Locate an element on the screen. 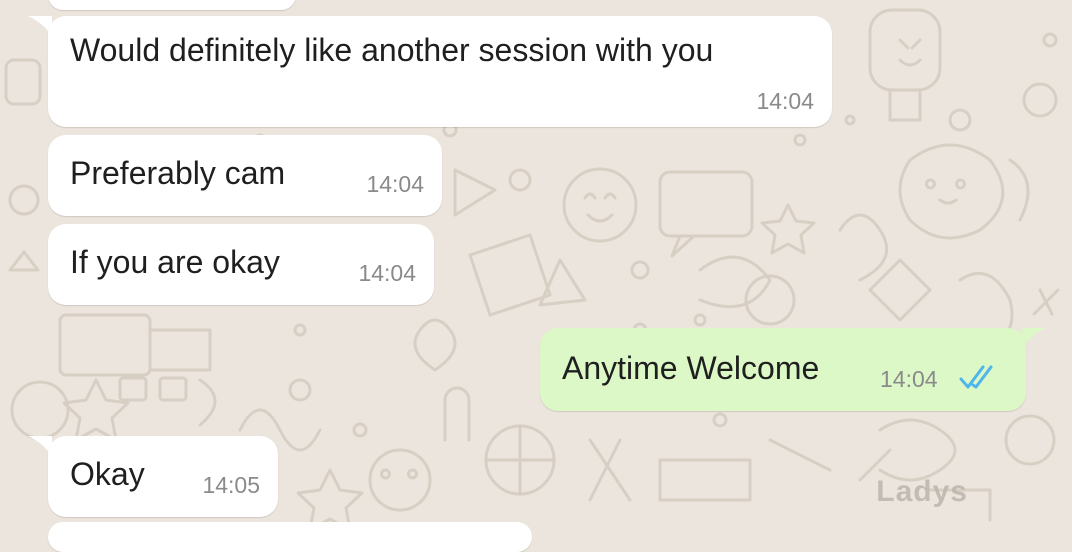 The height and width of the screenshot is (552, 1072). message-bubble-incoming: Okay 14:05 is located at coordinates (163, 476).